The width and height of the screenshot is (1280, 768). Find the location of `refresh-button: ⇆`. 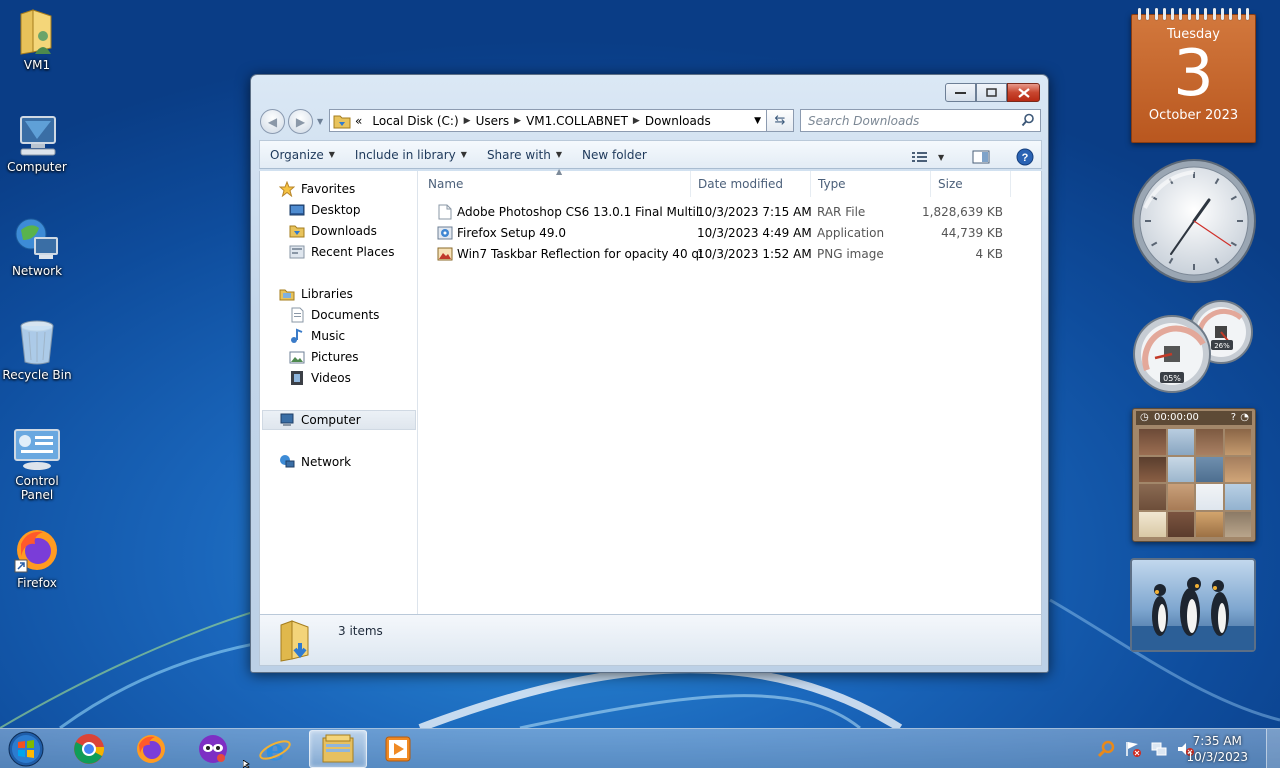

refresh-button: ⇆ is located at coordinates (780, 120).